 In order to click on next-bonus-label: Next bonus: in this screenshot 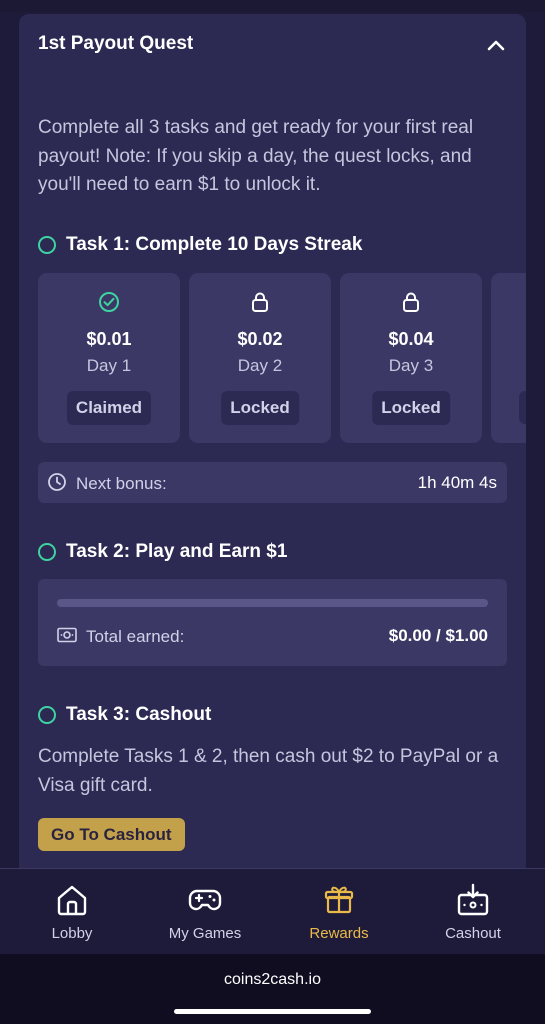, I will do `click(121, 483)`.